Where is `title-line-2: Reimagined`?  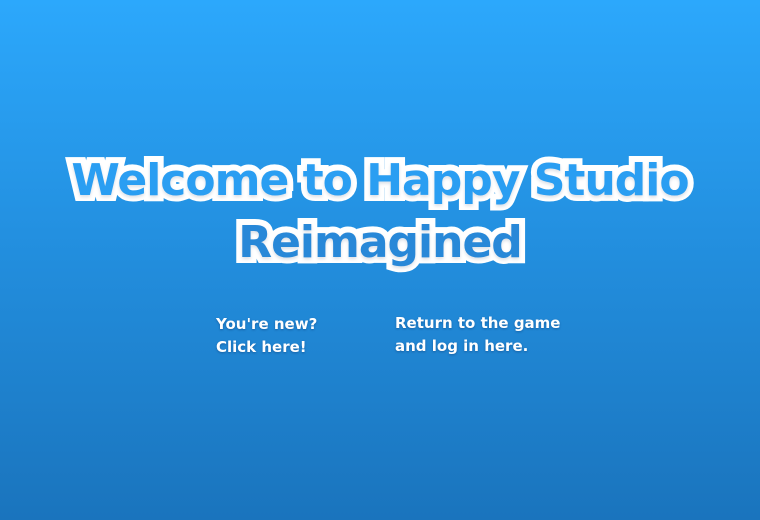 title-line-2: Reimagined is located at coordinates (380, 242).